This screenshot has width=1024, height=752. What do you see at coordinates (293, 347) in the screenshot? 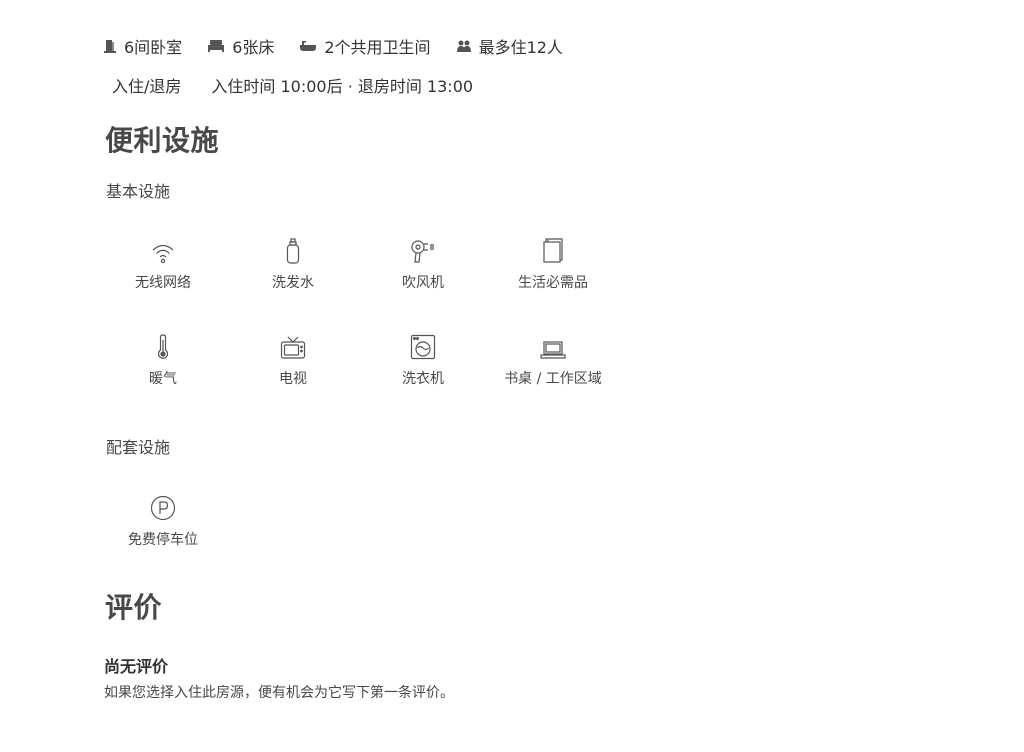
I see `tv-icon` at bounding box center [293, 347].